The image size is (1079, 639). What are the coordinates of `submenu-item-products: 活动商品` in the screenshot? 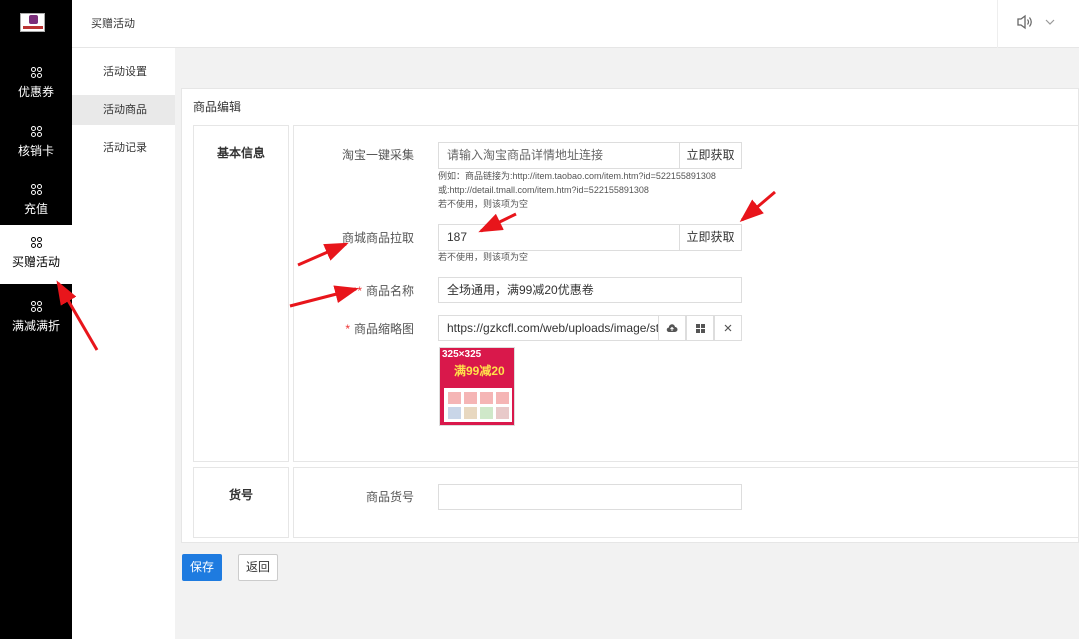 It's located at (123, 110).